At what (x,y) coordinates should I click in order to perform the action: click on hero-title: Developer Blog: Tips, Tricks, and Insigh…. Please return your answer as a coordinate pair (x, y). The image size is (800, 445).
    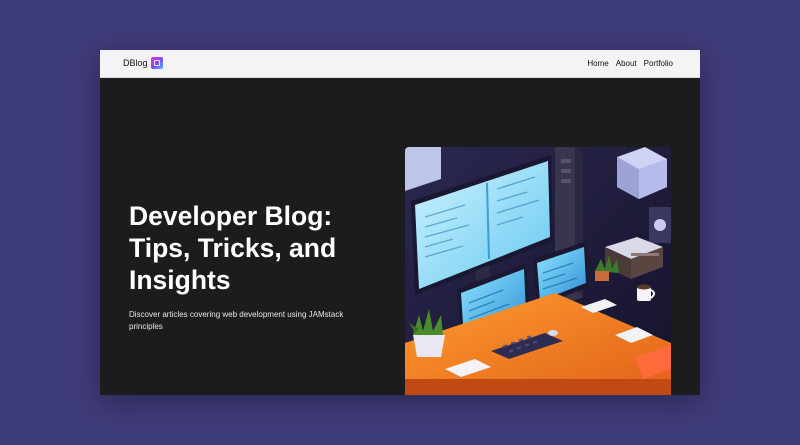
    Looking at the image, I should click on (233, 248).